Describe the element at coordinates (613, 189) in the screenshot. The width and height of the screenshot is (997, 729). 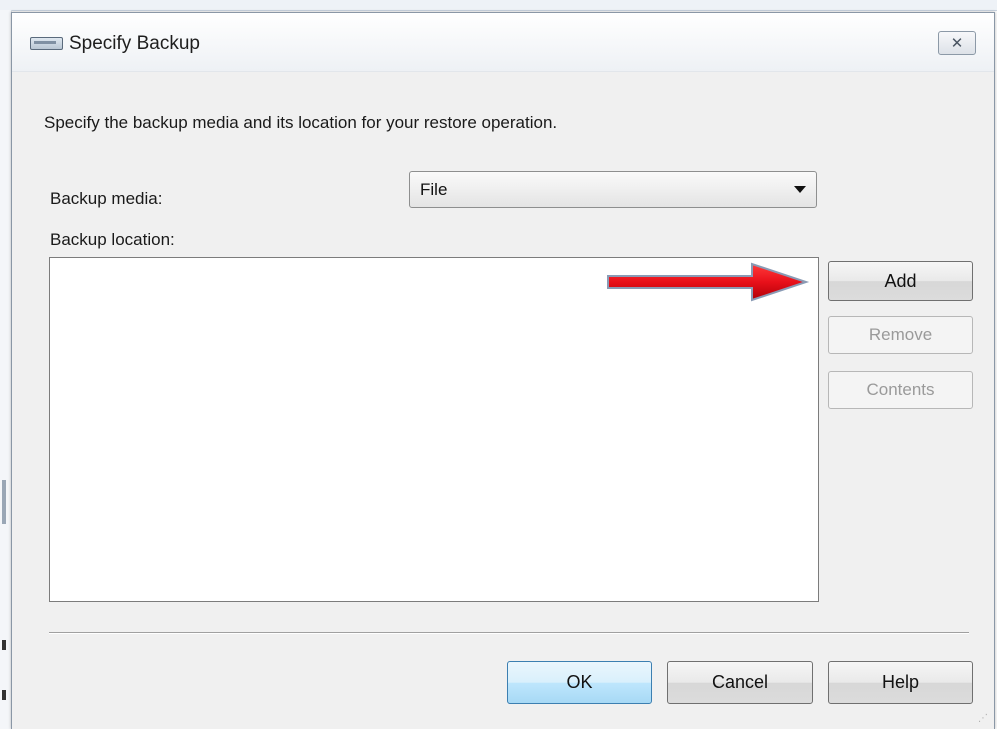
I see `backup-media-dropdown: File` at that location.